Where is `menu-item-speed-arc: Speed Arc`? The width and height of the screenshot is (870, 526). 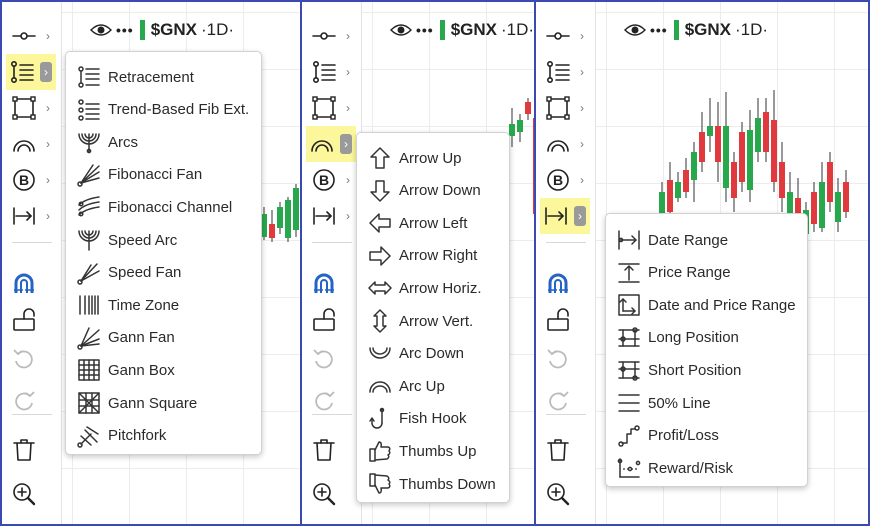
menu-item-speed-arc: Speed Arc is located at coordinates (163, 240).